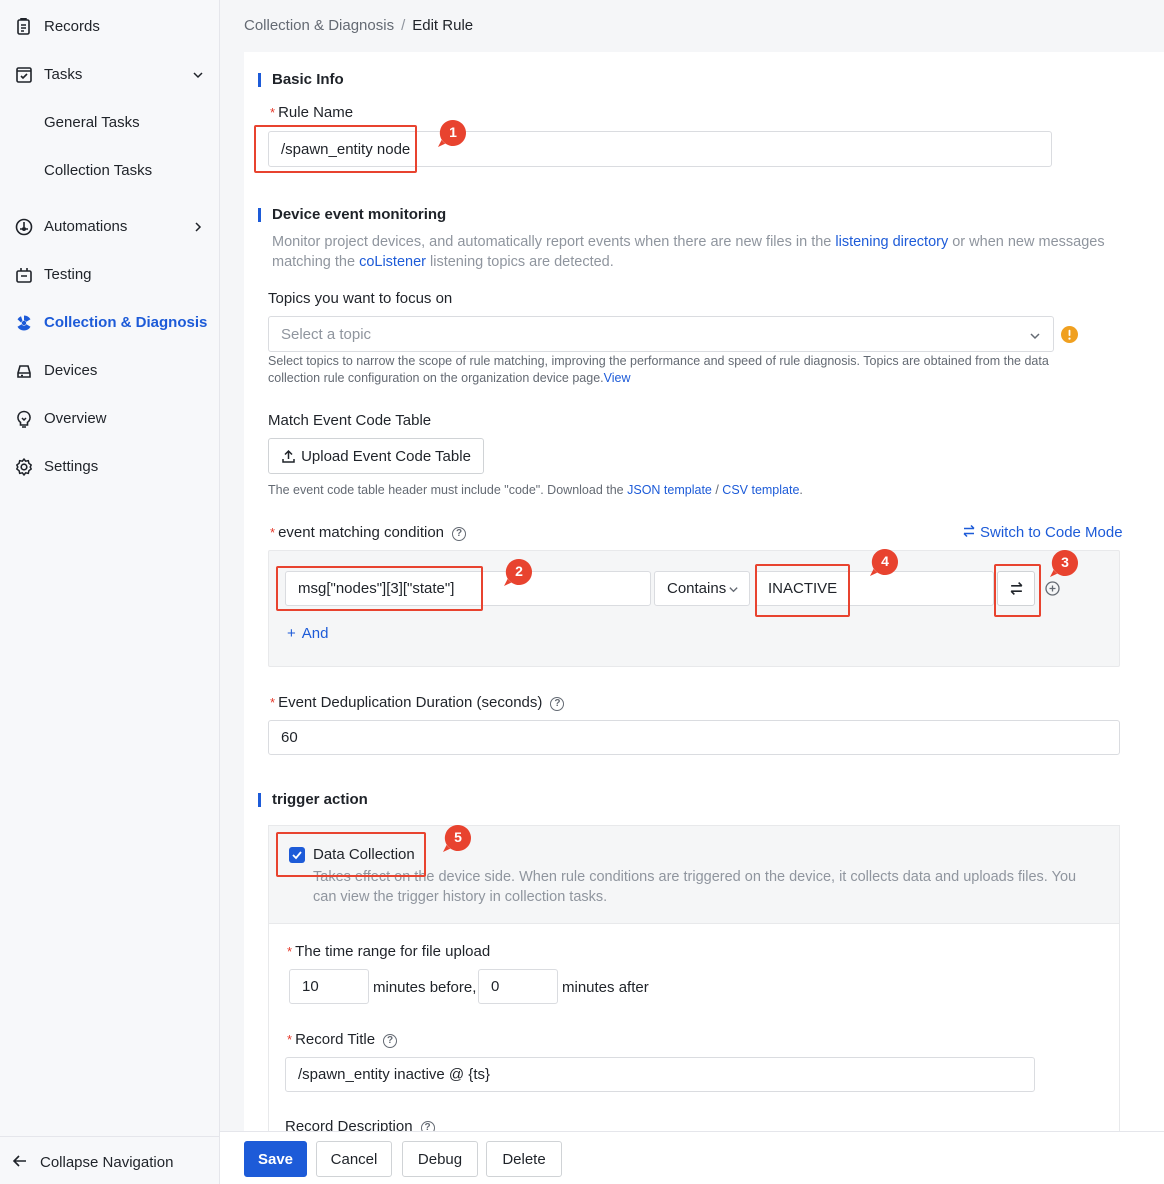 This screenshot has width=1164, height=1184. I want to click on record-title-label: * Record Title?, so click(342, 1039).